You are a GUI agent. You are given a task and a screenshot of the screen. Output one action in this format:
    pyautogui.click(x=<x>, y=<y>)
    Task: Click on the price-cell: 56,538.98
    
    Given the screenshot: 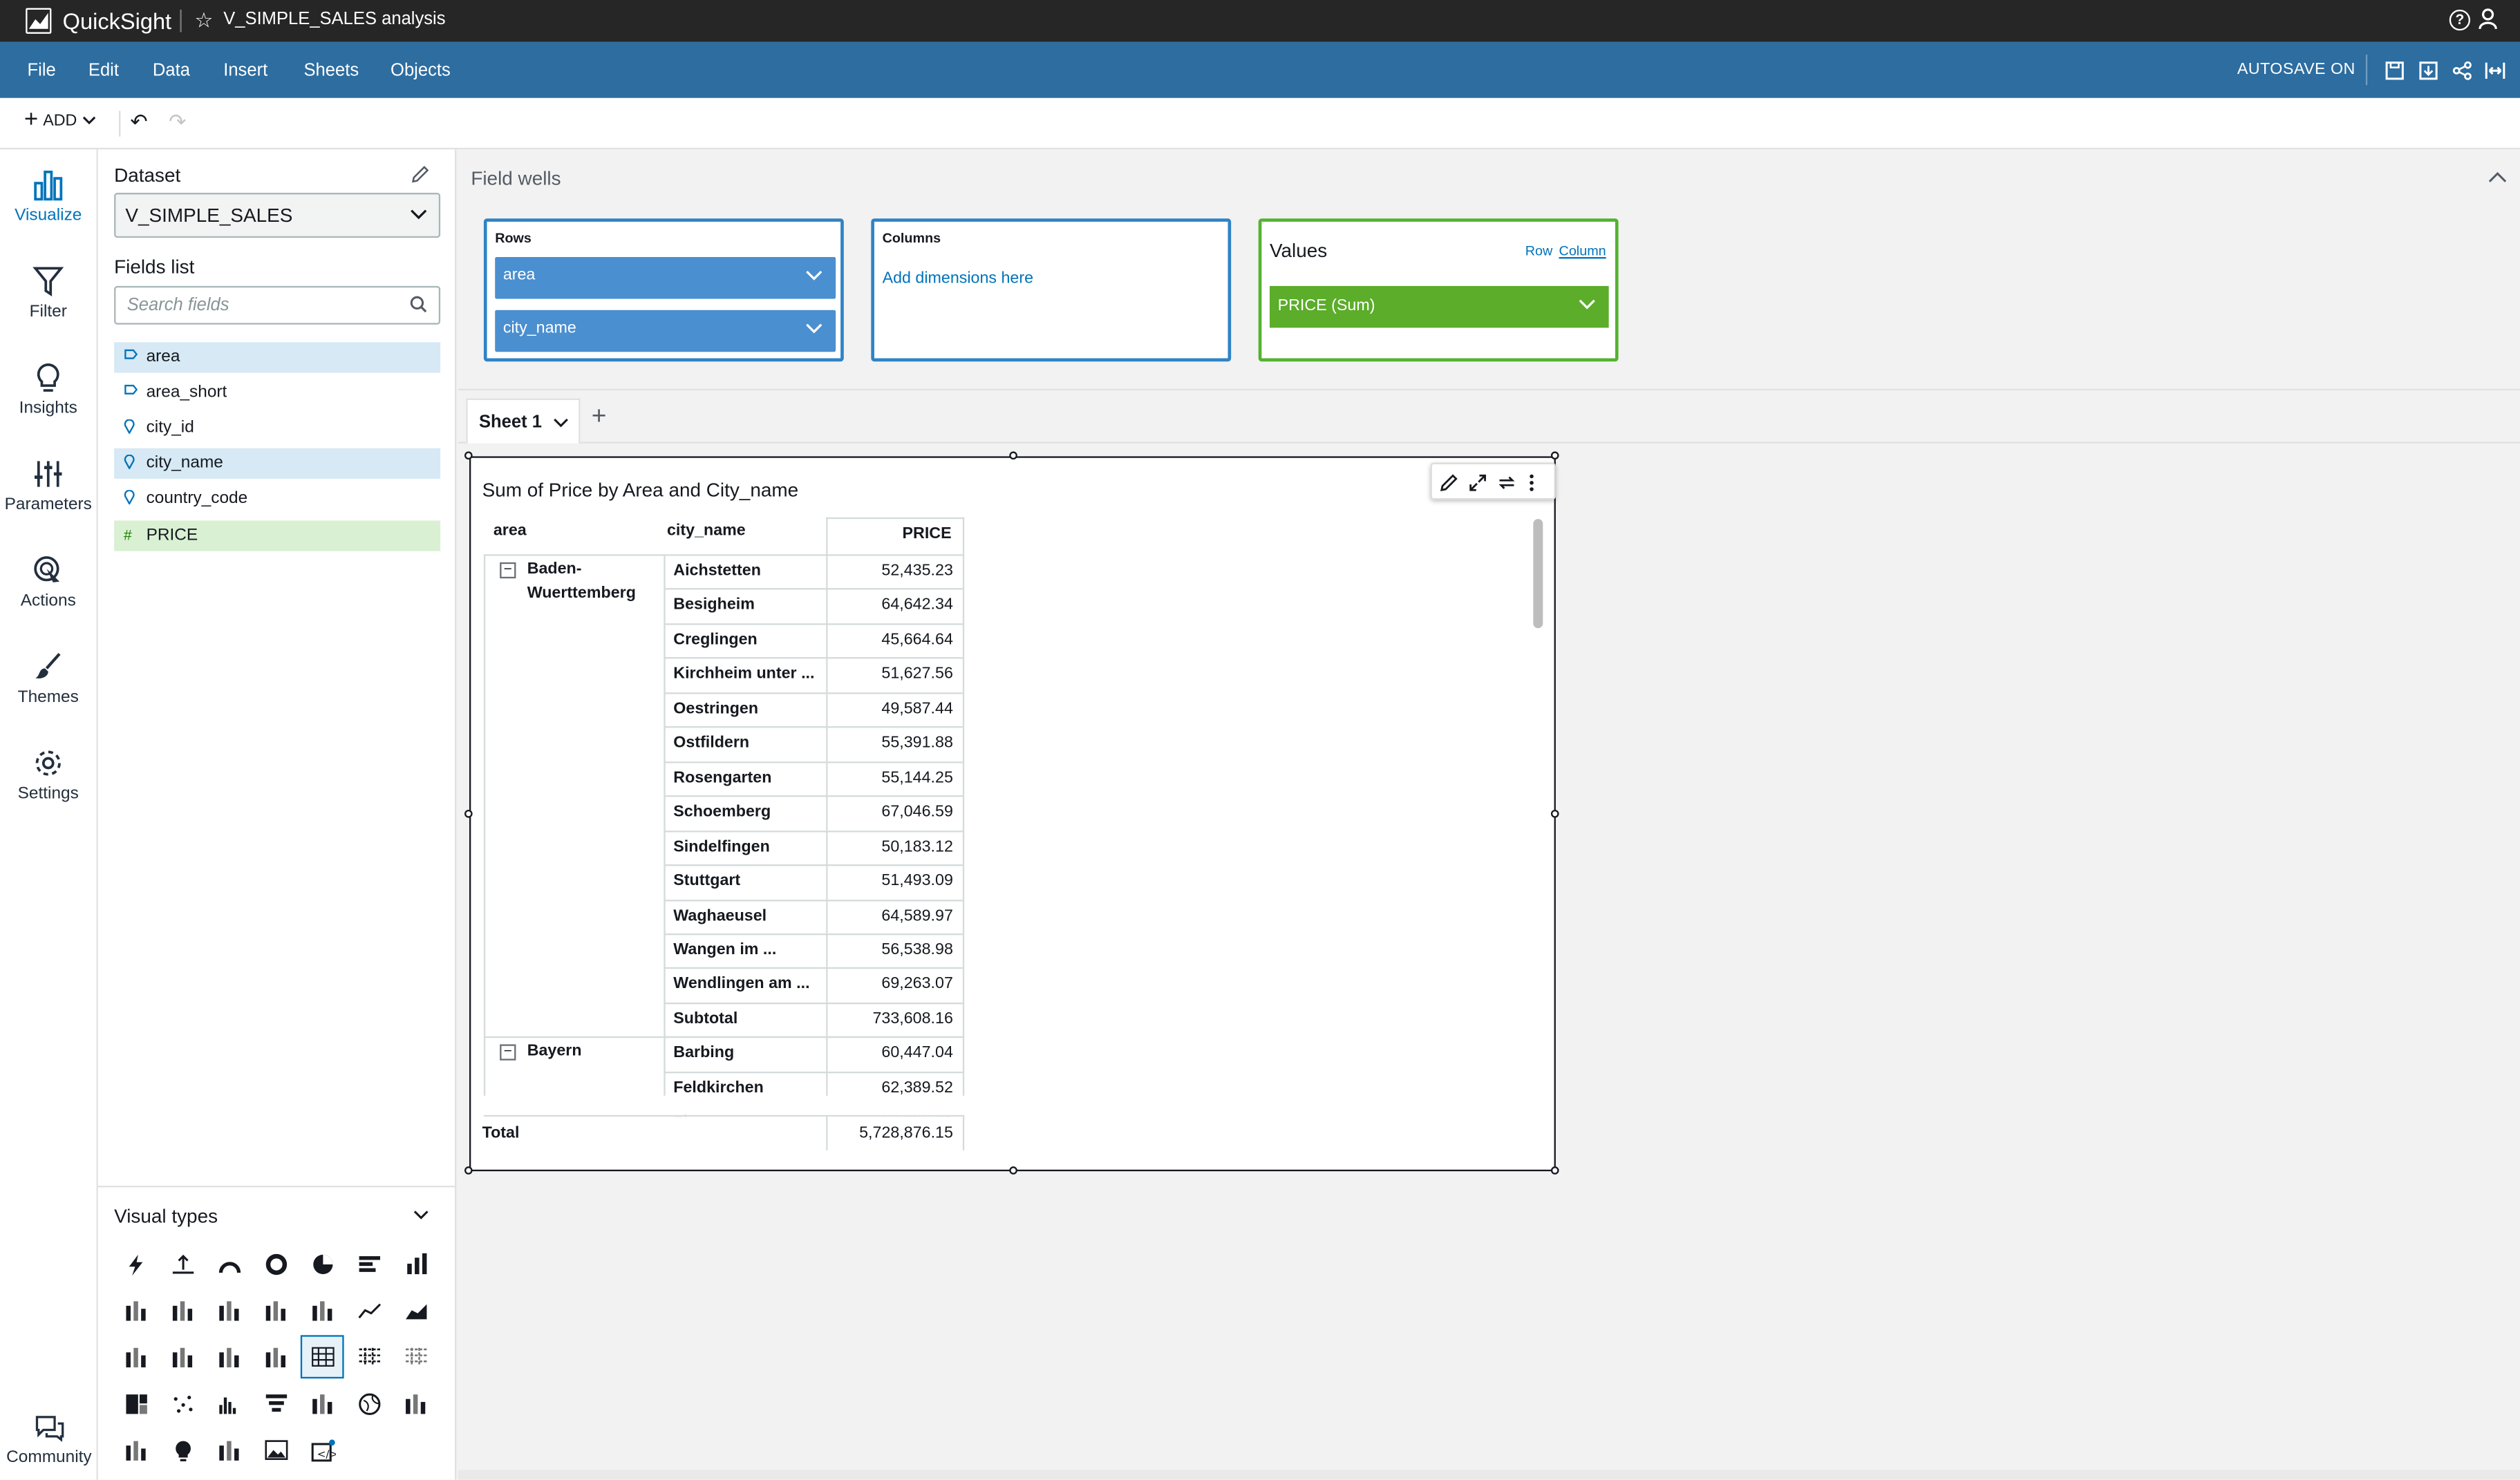 What is the action you would take?
    pyautogui.click(x=889, y=950)
    